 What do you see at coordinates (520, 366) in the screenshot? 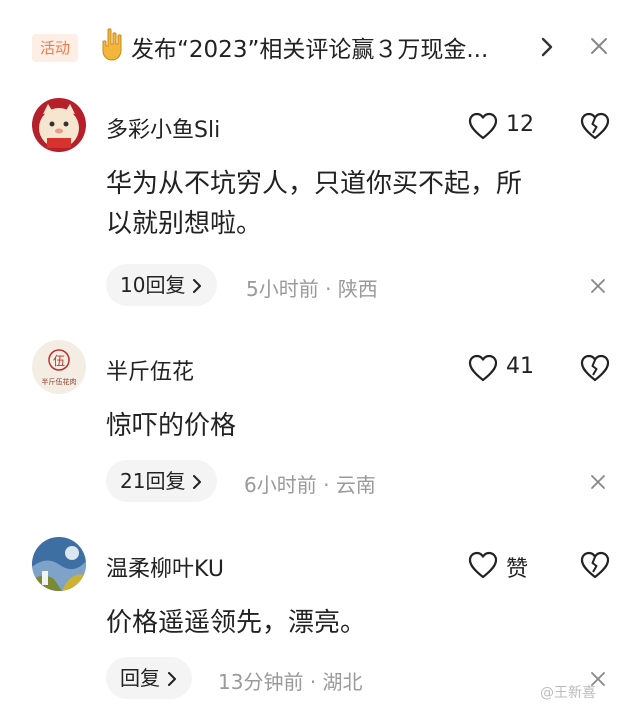
I see `like-count: 41` at bounding box center [520, 366].